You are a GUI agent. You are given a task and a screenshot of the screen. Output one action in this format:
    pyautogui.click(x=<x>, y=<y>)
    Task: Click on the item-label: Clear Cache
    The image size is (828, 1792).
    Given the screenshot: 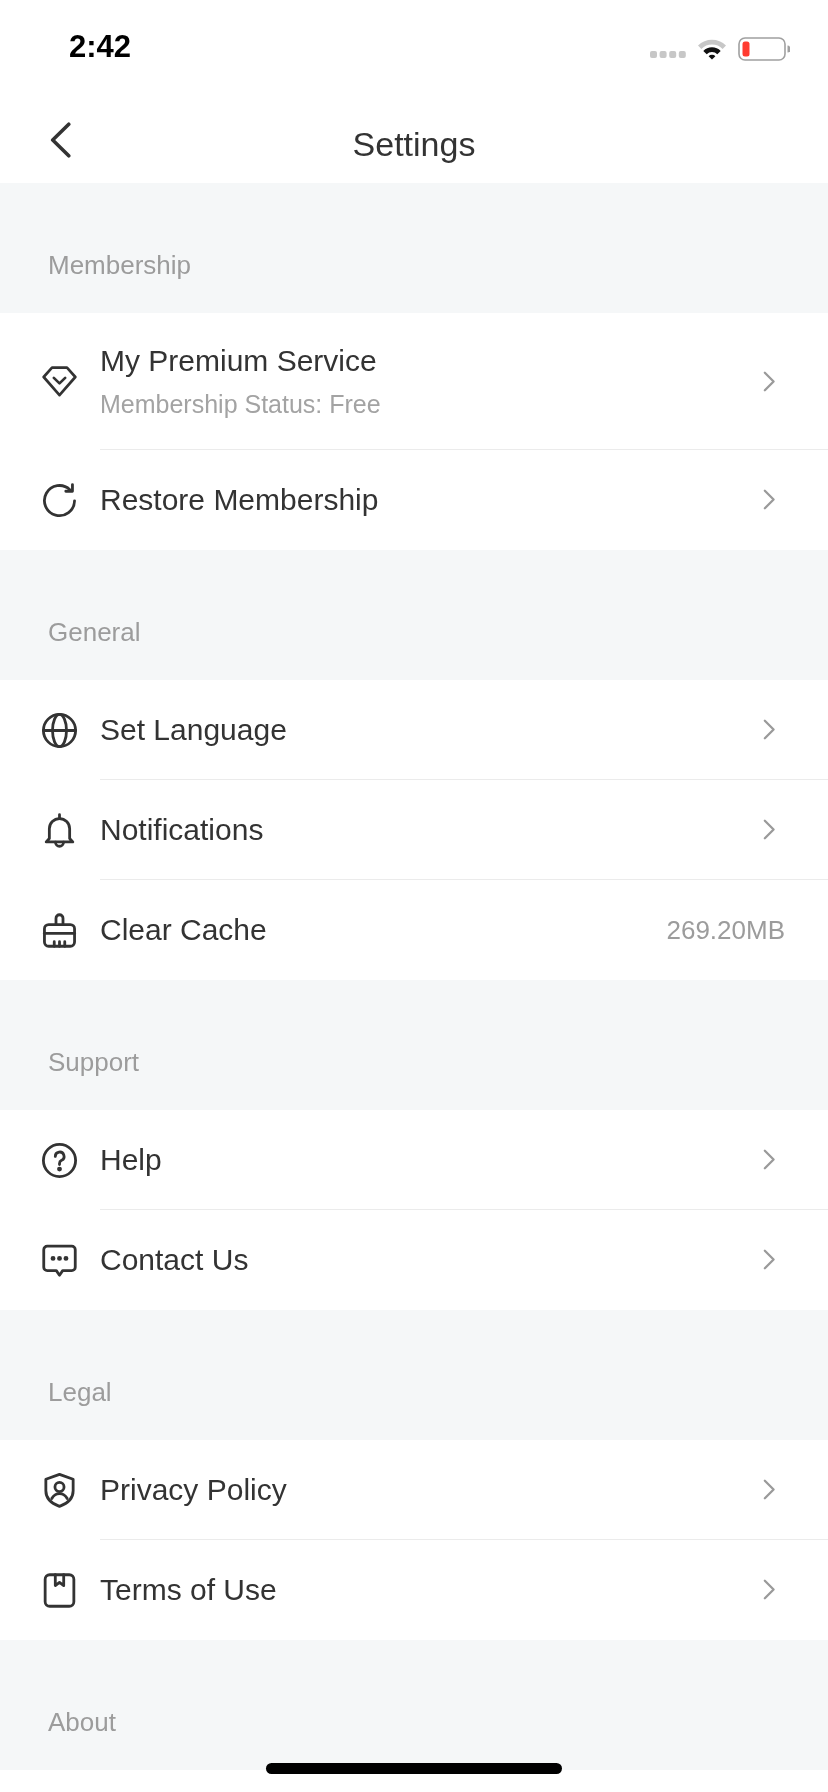 What is the action you would take?
    pyautogui.click(x=183, y=929)
    